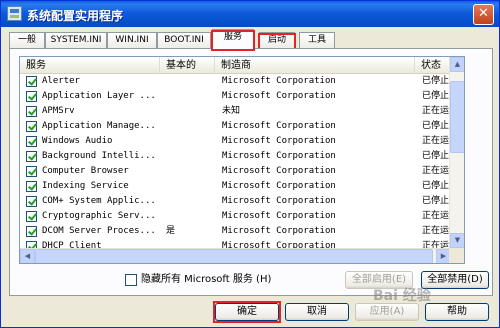  Describe the element at coordinates (242, 111) in the screenshot. I see `table-row: APMSrv 未知 正在运行` at that location.